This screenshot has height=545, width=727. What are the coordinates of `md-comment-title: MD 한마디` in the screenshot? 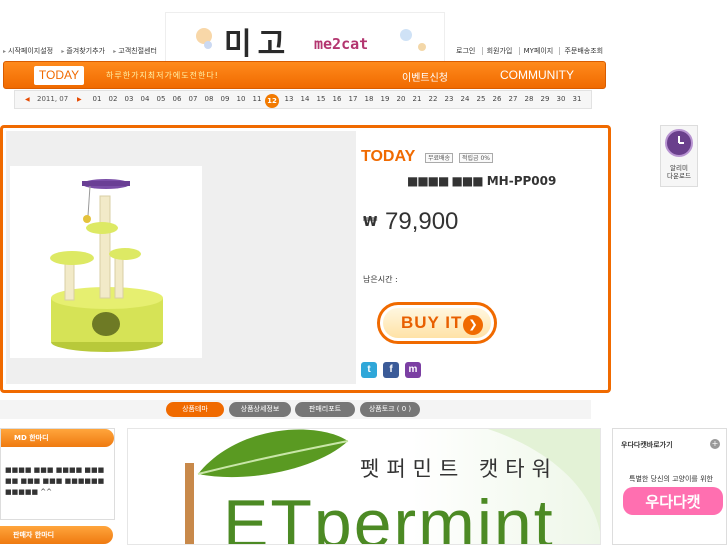 It's located at (31, 438).